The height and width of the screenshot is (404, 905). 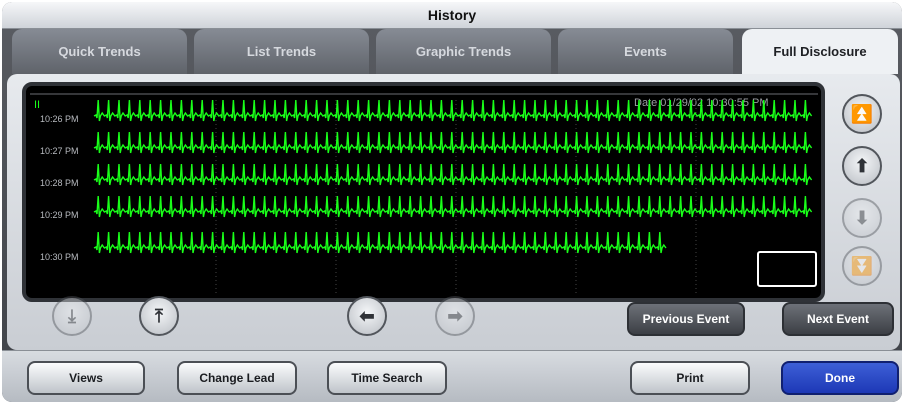 I want to click on double-up-arrow-icon: ⏫, so click(x=862, y=114).